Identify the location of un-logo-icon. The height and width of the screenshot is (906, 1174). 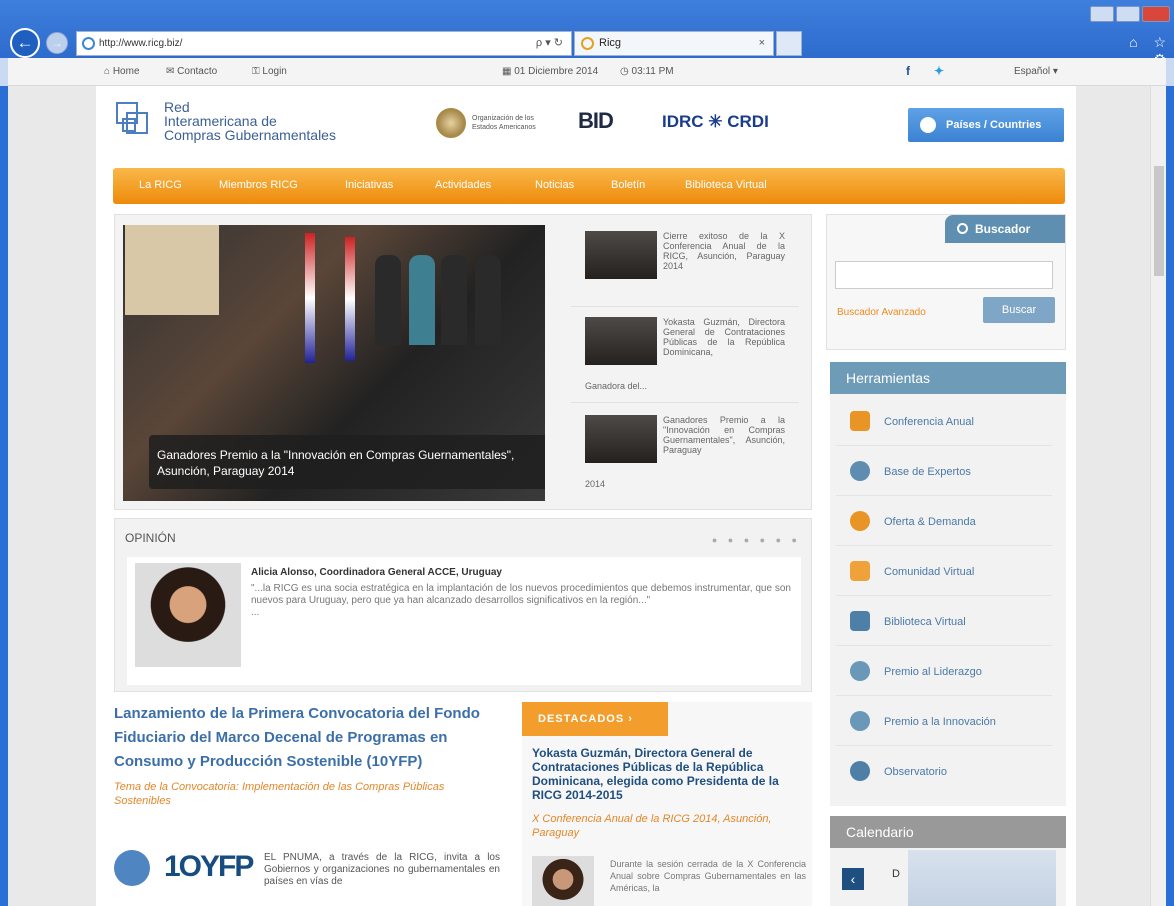
(132, 868).